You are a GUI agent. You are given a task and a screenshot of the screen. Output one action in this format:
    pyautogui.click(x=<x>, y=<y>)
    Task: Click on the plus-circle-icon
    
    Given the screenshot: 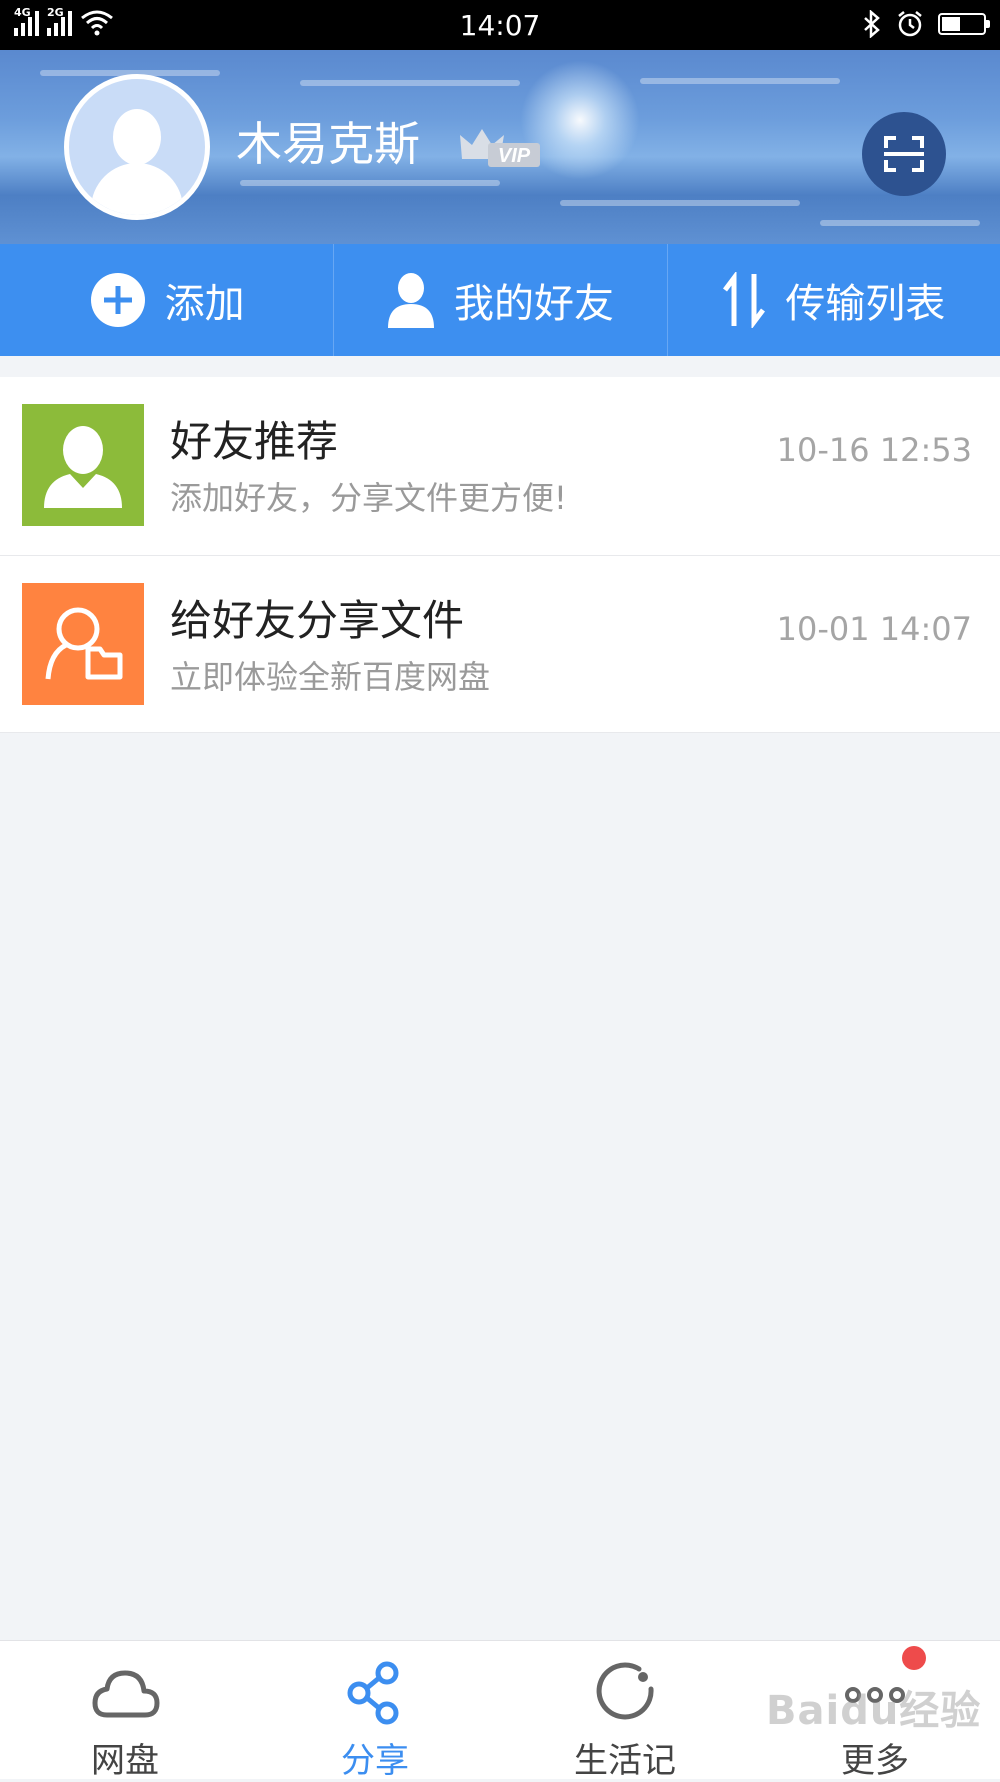 What is the action you would take?
    pyautogui.click(x=117, y=300)
    